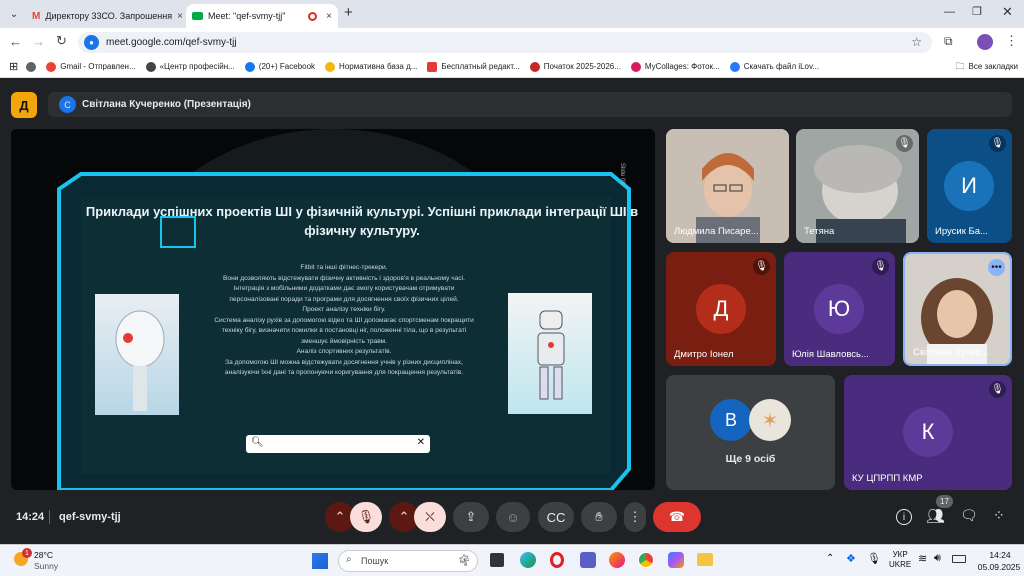  I want to click on windows-start-icon, so click(320, 561).